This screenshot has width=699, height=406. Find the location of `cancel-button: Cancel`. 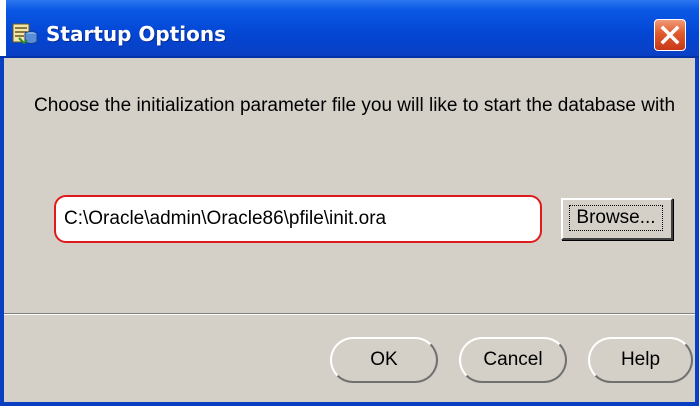

cancel-button: Cancel is located at coordinates (513, 360).